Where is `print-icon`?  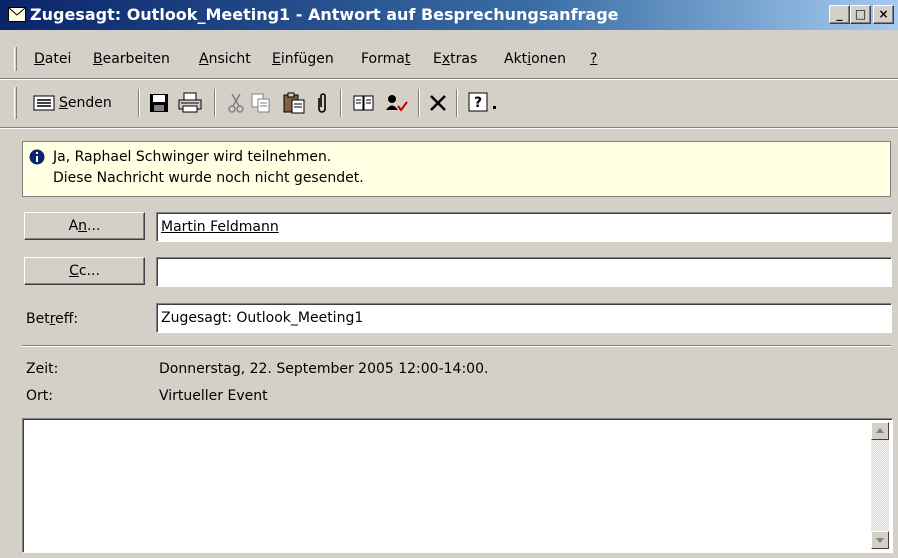 print-icon is located at coordinates (190, 102).